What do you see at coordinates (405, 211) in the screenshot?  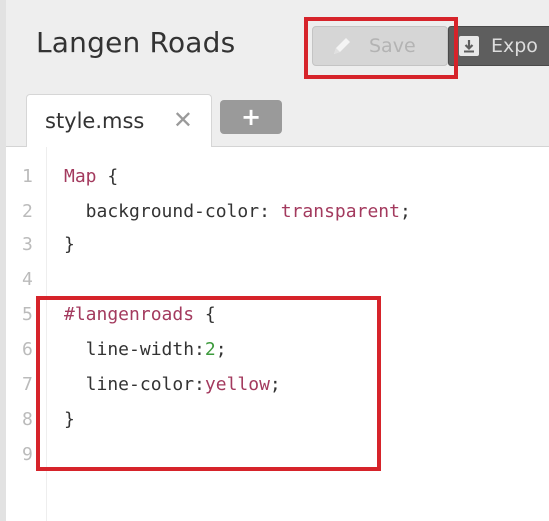 I see `code-token: ;` at bounding box center [405, 211].